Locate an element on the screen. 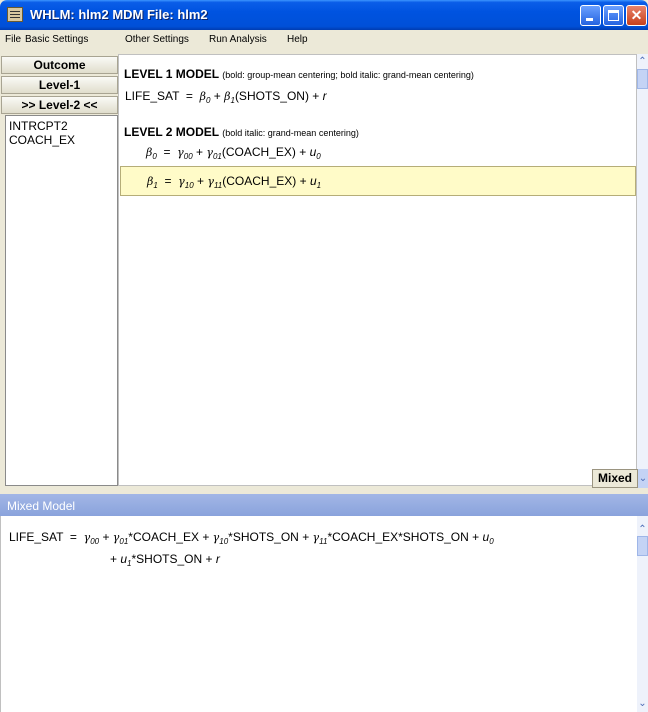 Image resolution: width=648 pixels, height=712 pixels. level2-gamma10-sub: 10 is located at coordinates (189, 185).